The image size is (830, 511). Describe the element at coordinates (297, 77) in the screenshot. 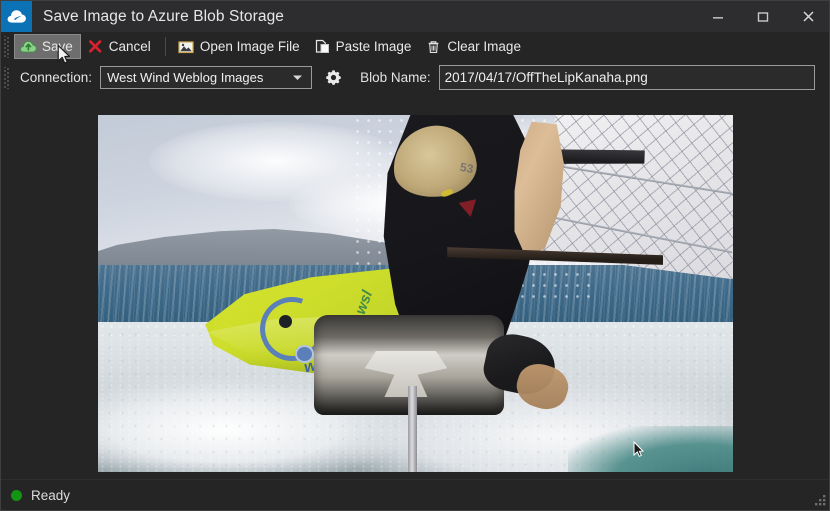

I see `chevron-down-icon` at that location.